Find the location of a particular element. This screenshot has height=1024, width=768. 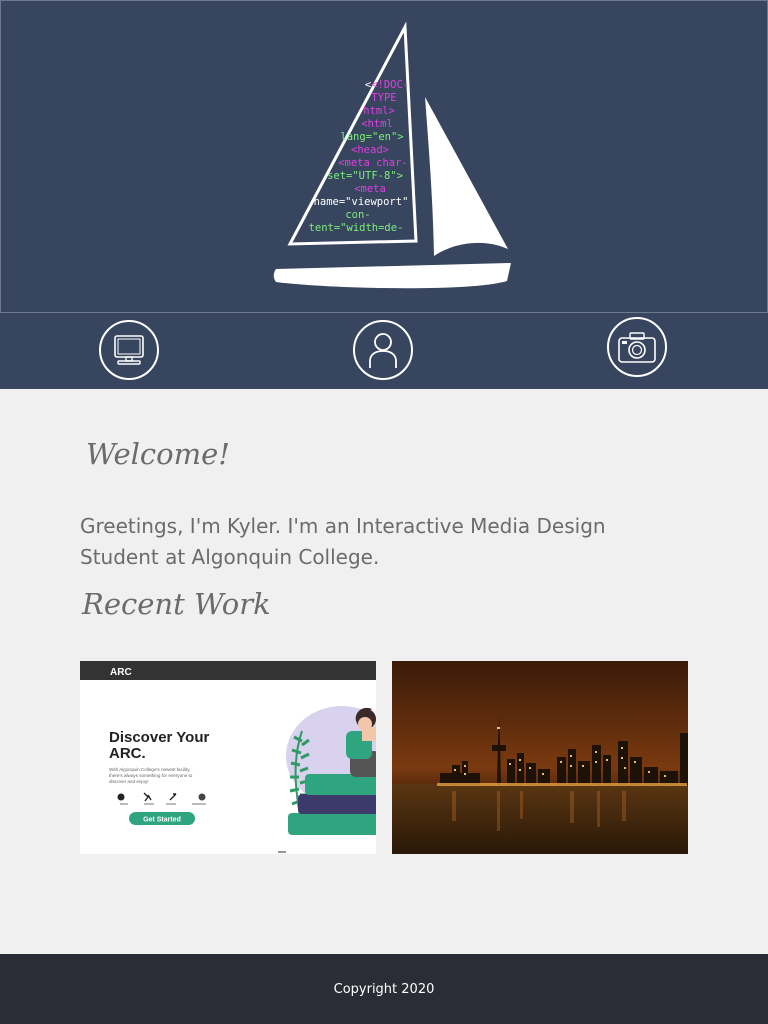

user-icon is located at coordinates (383, 350).